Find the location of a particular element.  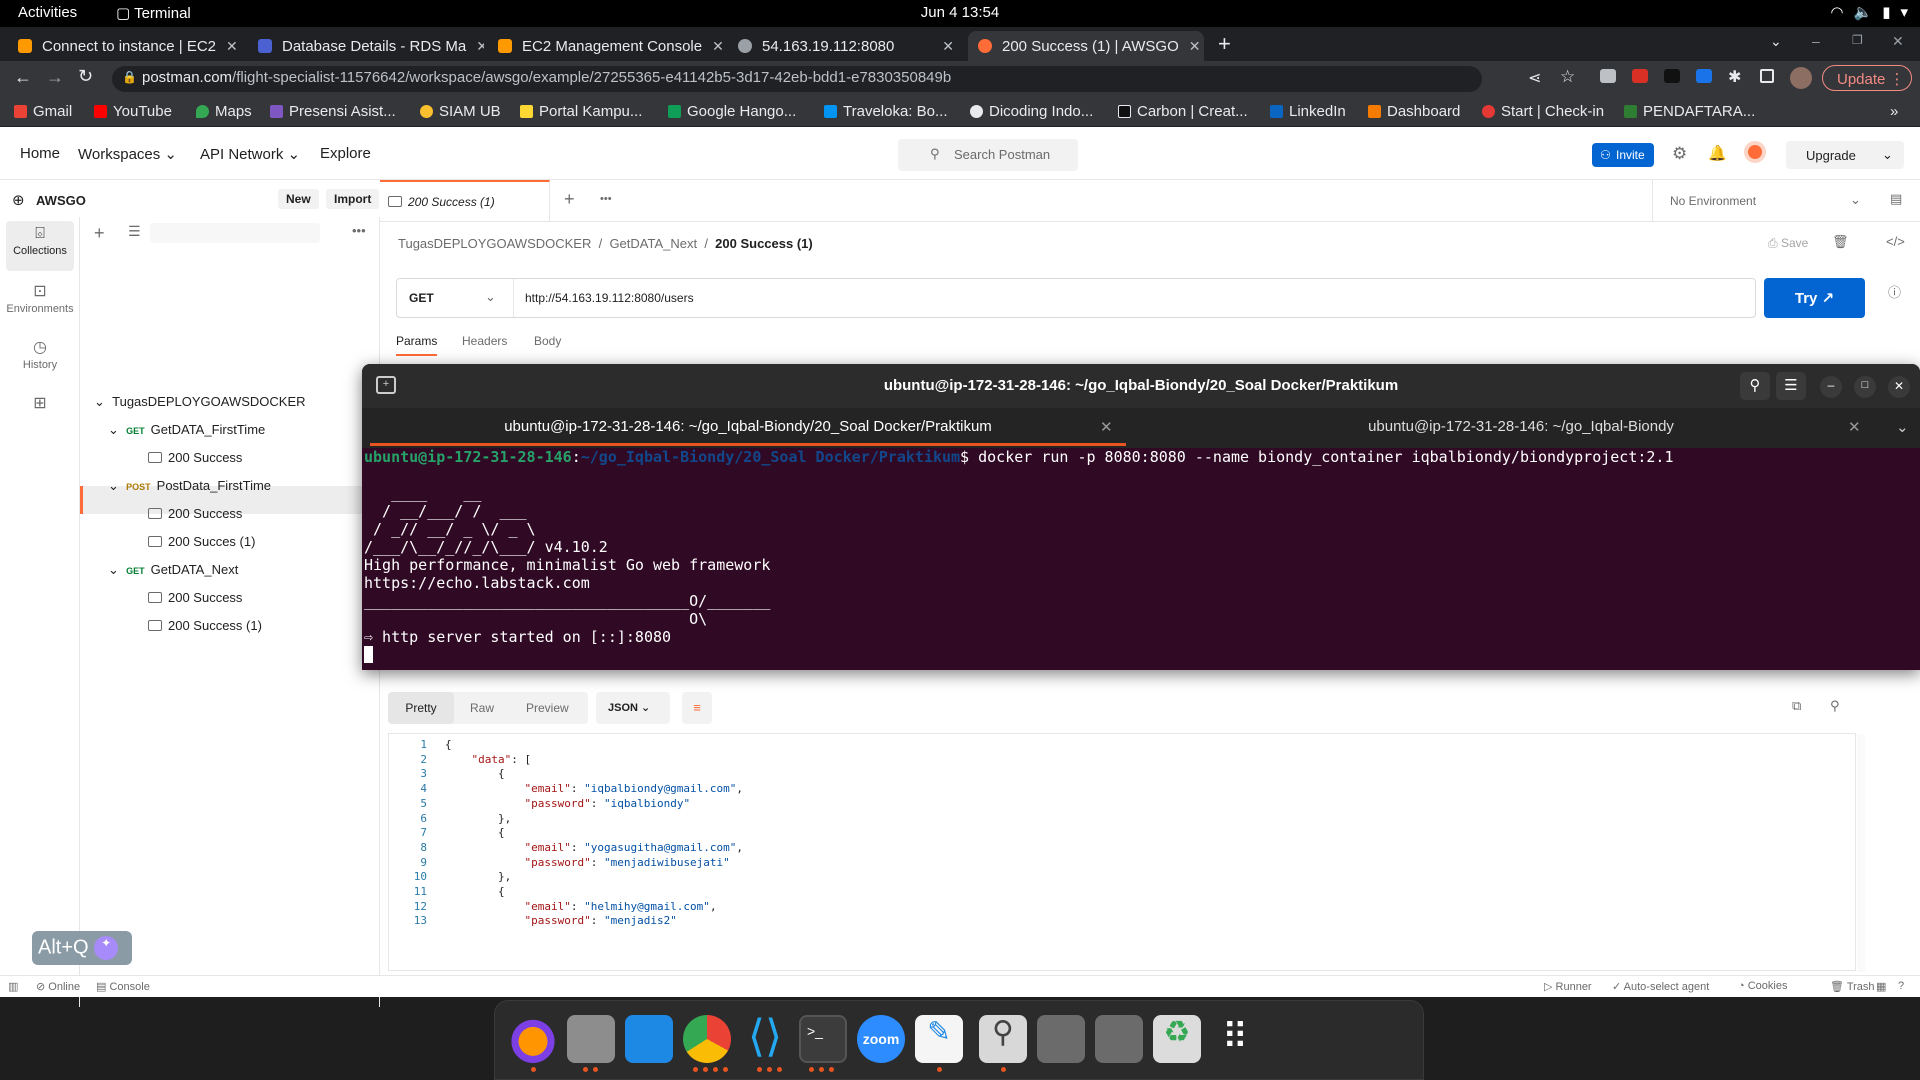

raw-tab: Raw is located at coordinates (482, 708).